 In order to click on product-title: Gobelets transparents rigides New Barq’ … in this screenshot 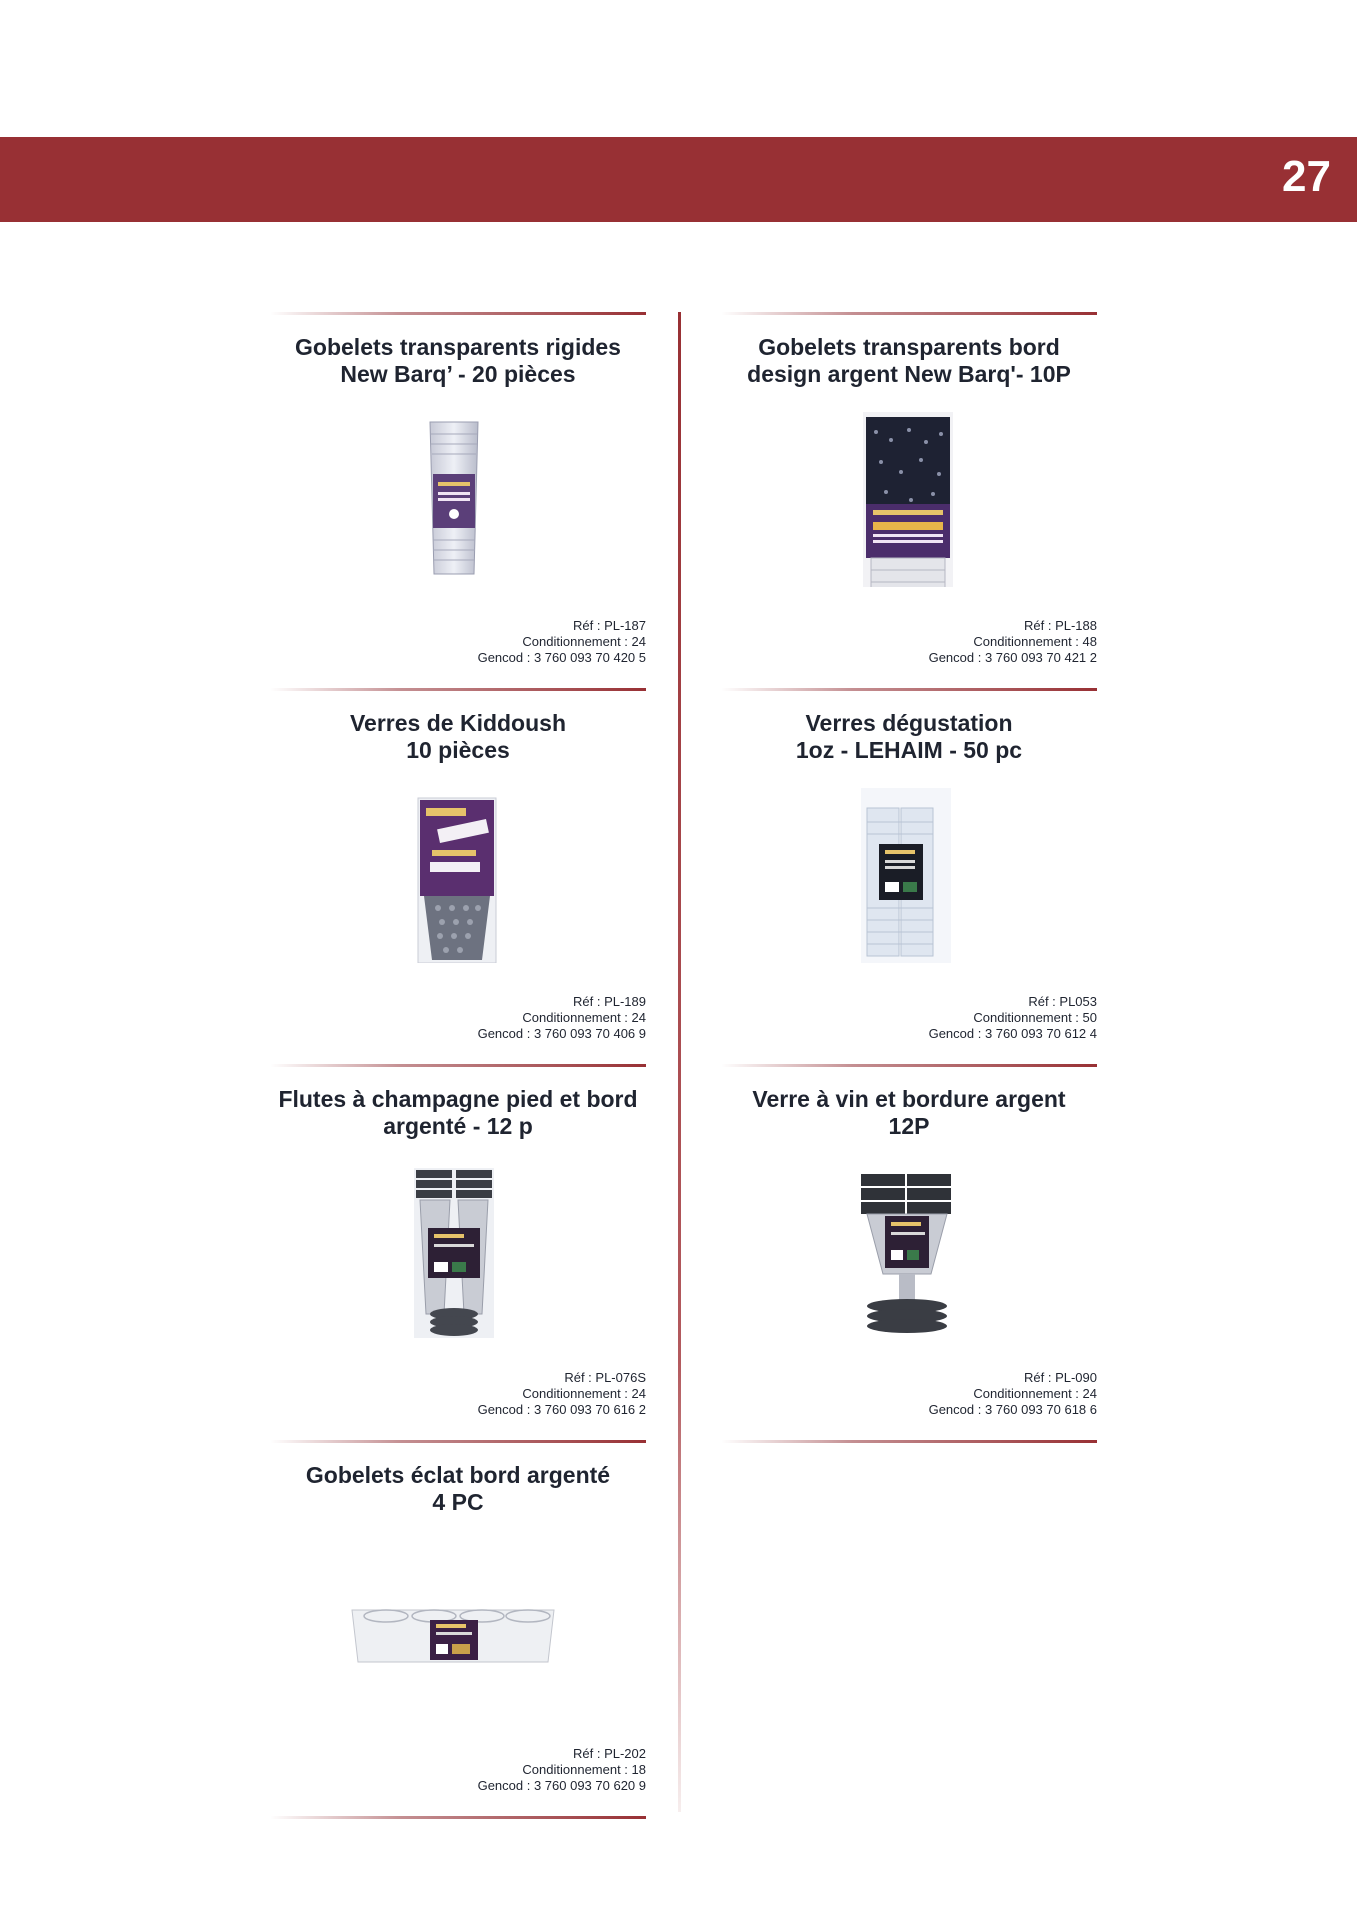, I will do `click(458, 360)`.